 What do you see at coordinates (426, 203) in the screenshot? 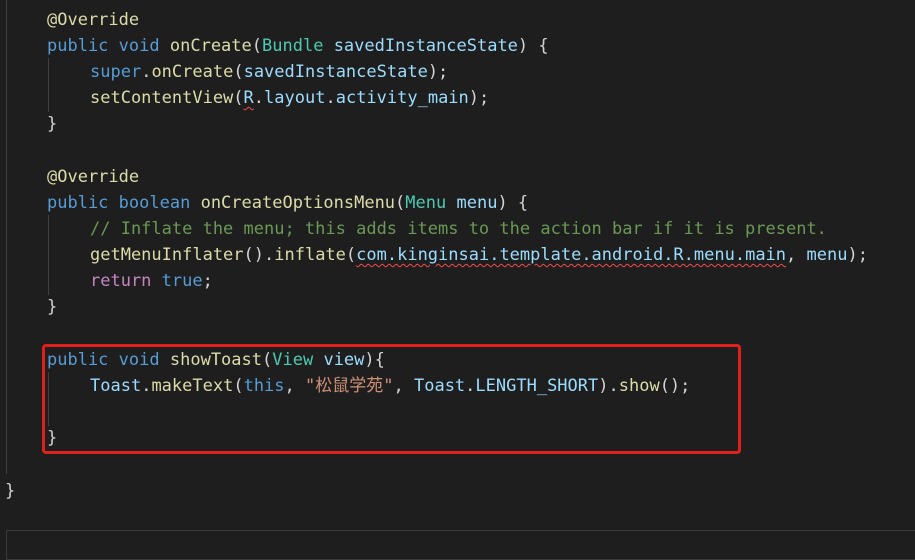
I see `type-name: Menu` at bounding box center [426, 203].